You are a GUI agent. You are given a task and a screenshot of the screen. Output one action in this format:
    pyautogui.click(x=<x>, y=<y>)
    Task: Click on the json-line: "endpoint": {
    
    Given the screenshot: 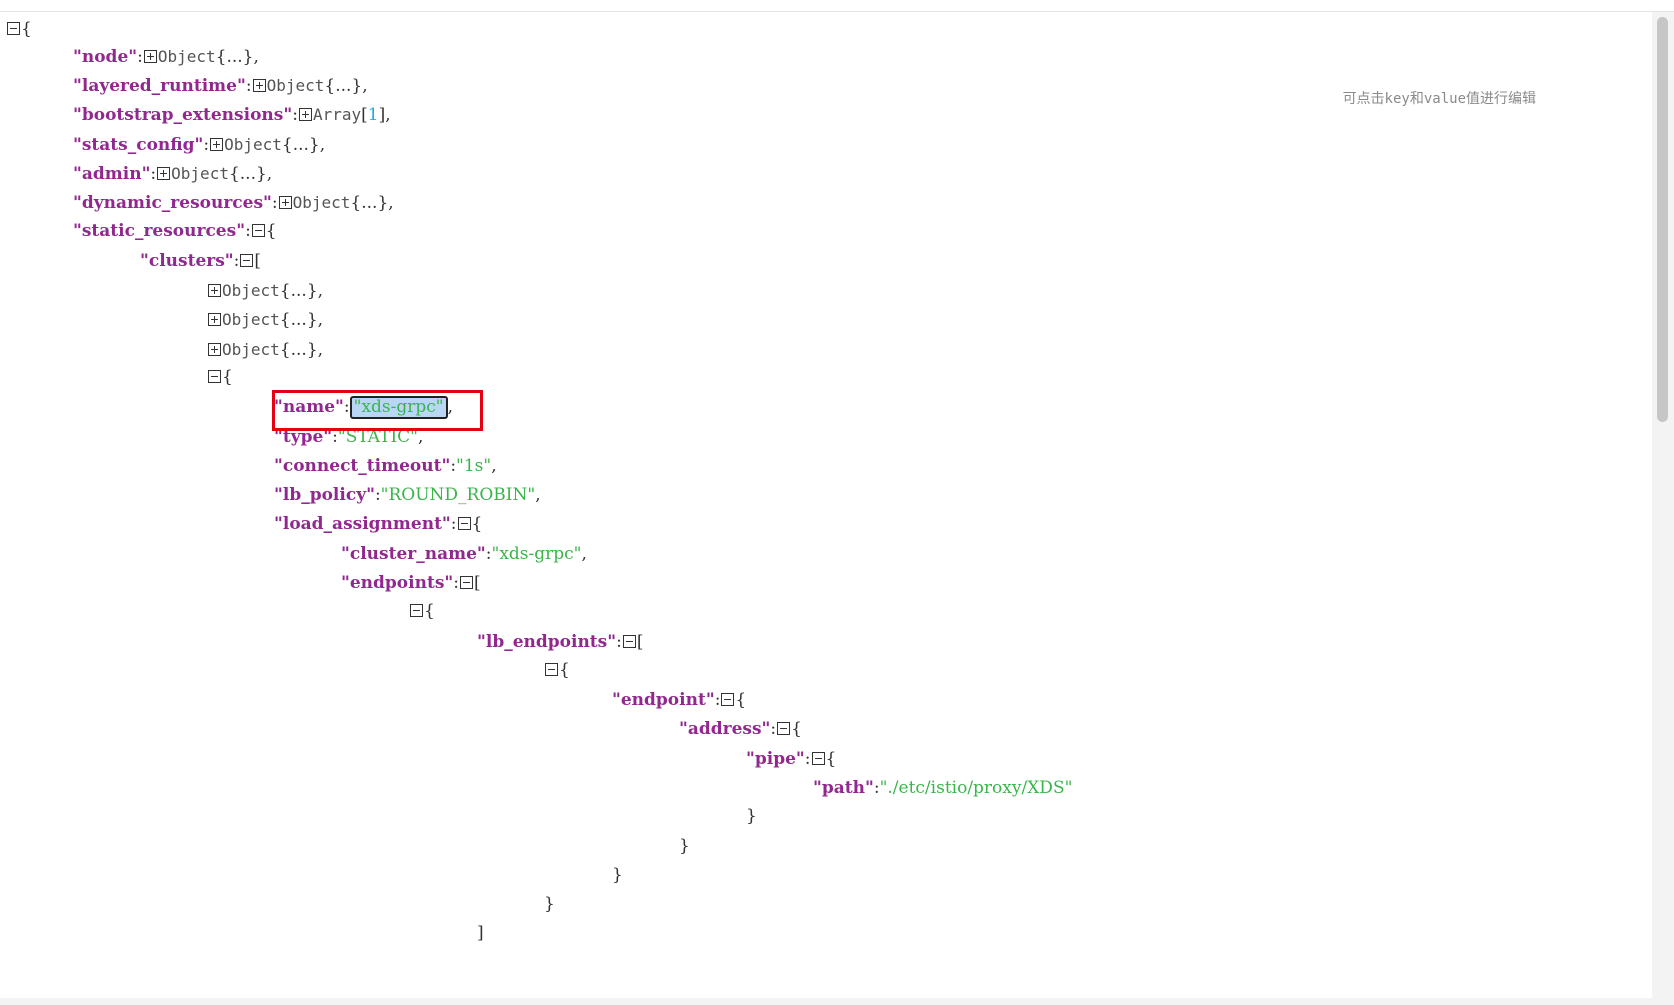 What is the action you would take?
    pyautogui.click(x=679, y=700)
    